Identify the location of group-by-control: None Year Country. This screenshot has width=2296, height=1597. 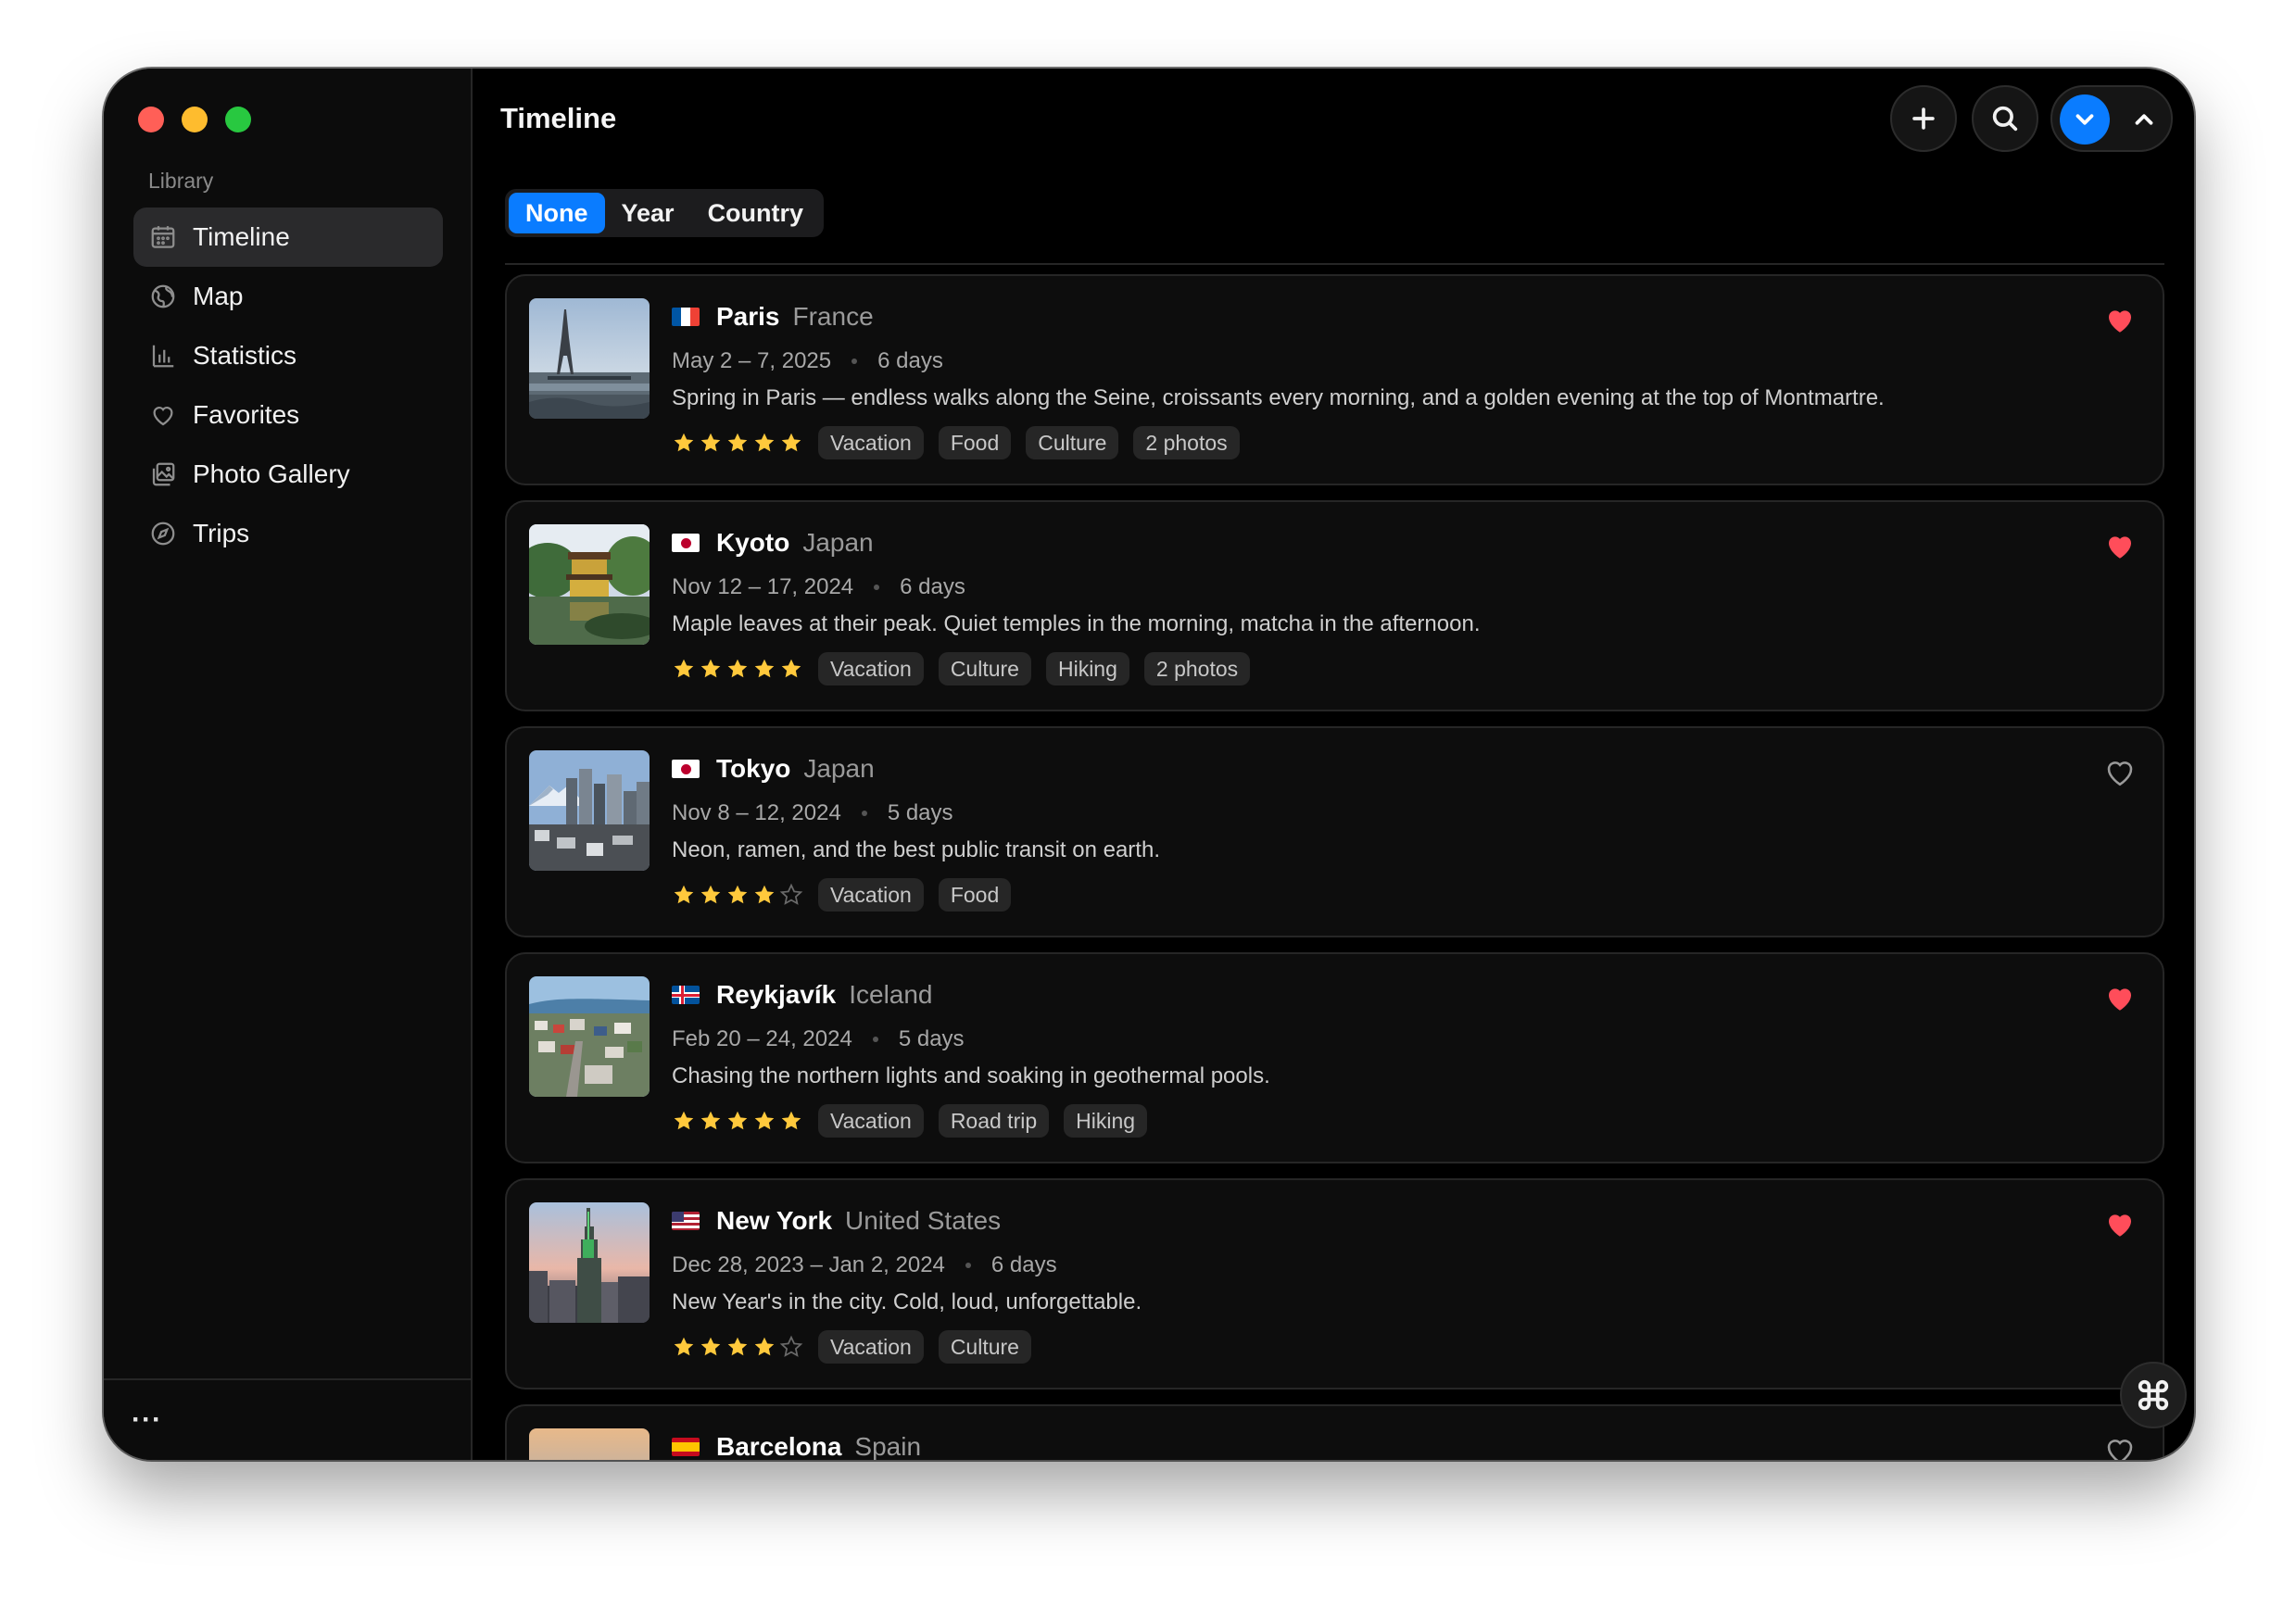
(665, 213).